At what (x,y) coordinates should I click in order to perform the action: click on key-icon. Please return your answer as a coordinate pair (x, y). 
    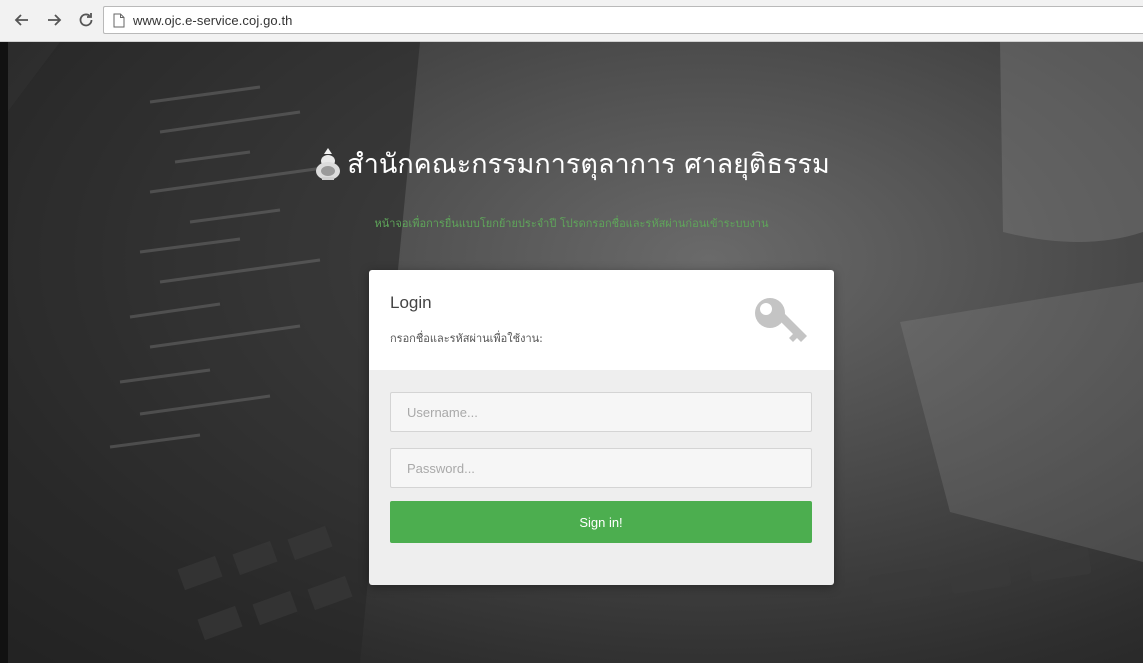
    Looking at the image, I should click on (781, 320).